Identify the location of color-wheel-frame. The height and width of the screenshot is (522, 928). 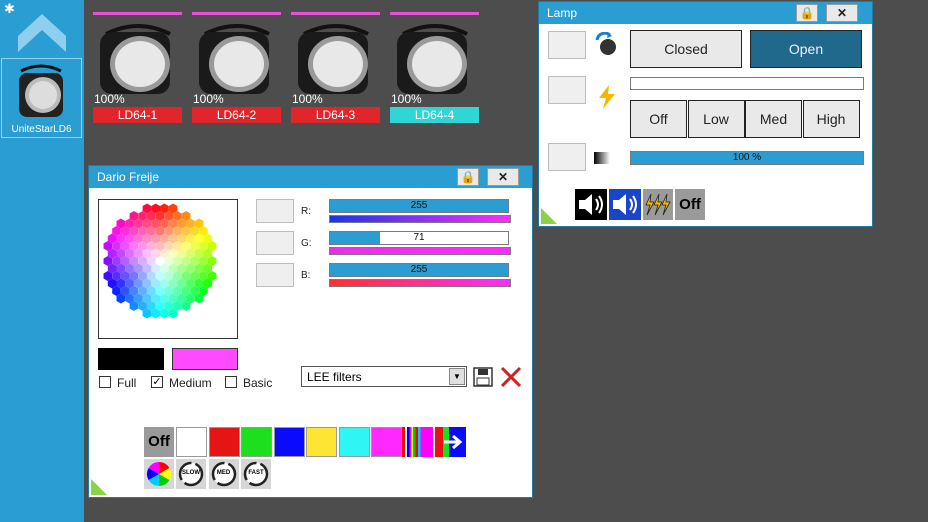
(168, 269).